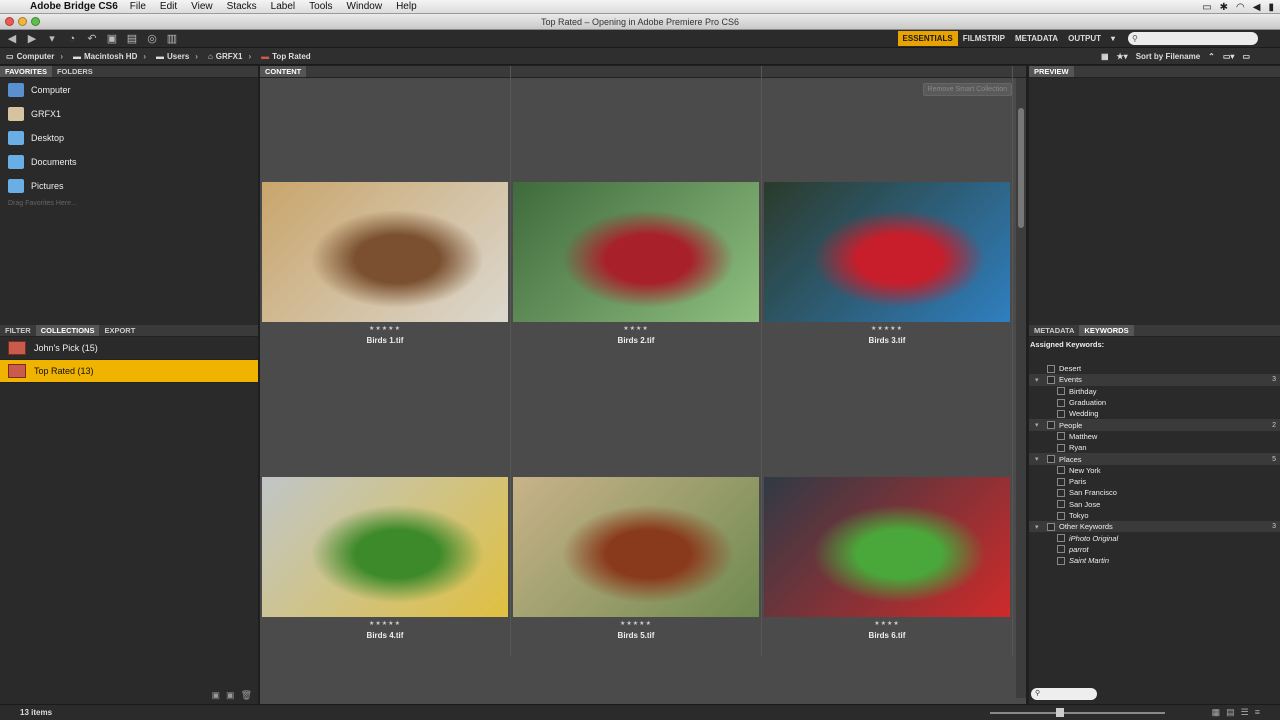 This screenshot has height=720, width=1280. I want to click on favorite-grfx1: GRFX1, so click(129, 114).